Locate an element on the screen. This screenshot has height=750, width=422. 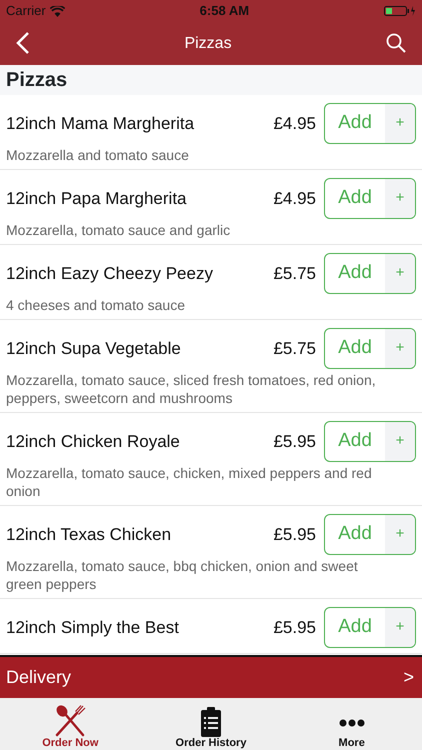
wifi-icon is located at coordinates (57, 11).